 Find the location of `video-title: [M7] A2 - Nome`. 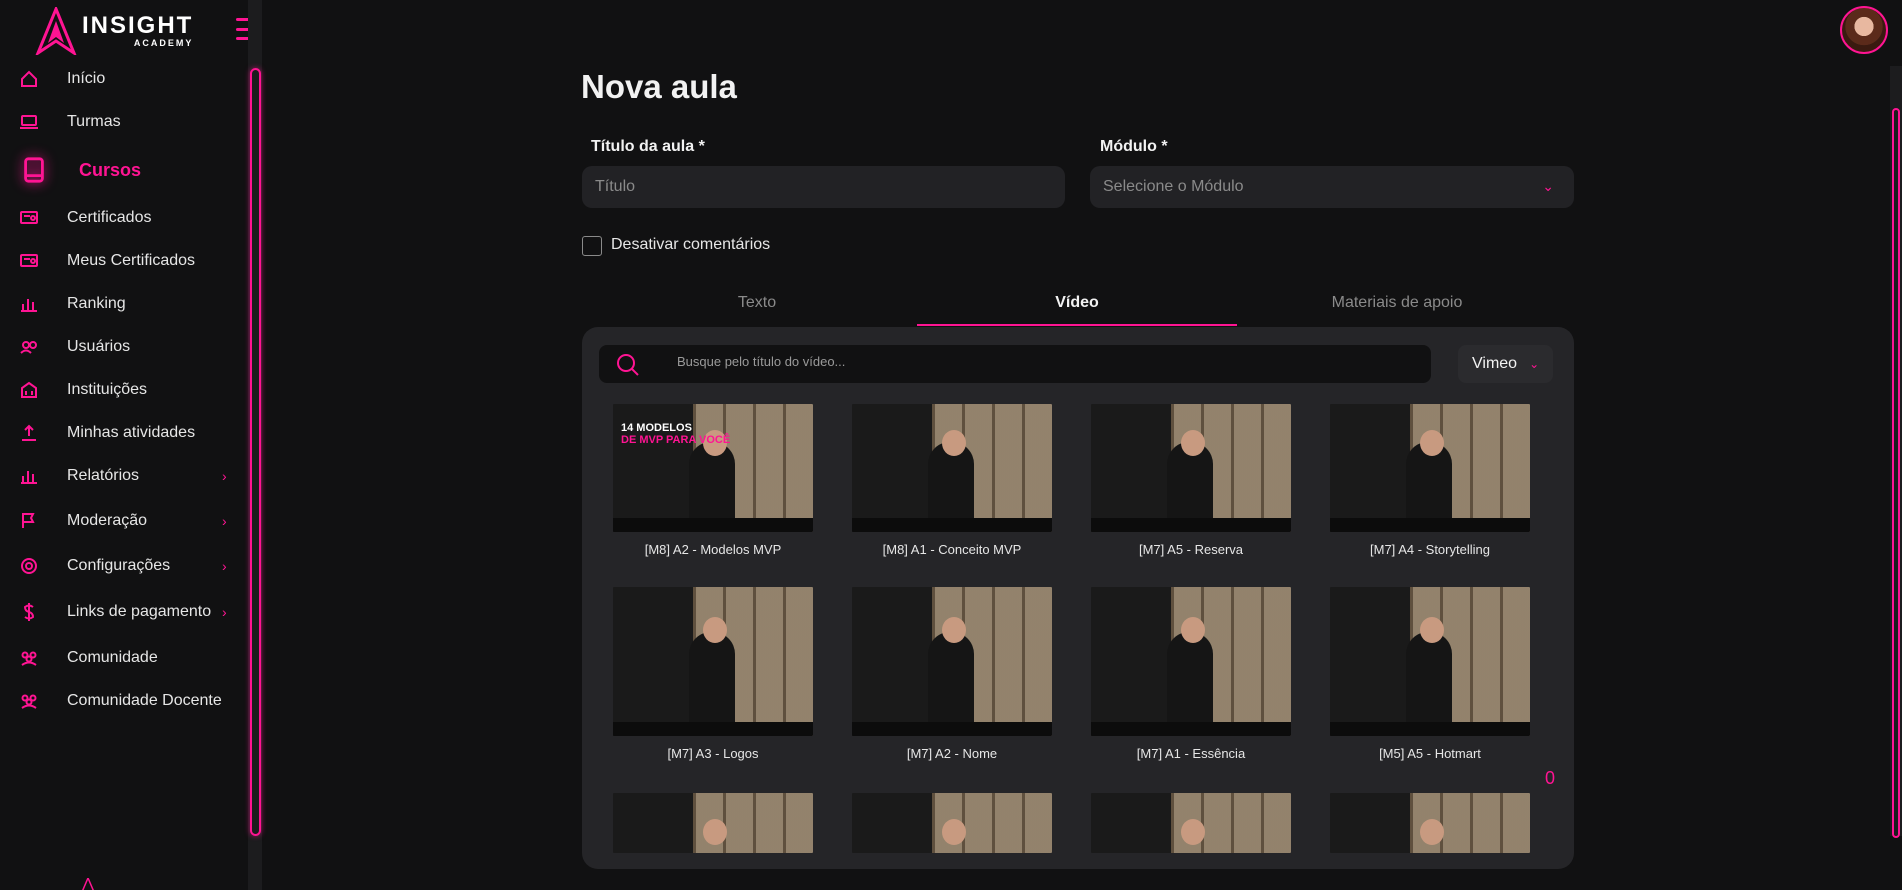

video-title: [M7] A2 - Nome is located at coordinates (952, 753).